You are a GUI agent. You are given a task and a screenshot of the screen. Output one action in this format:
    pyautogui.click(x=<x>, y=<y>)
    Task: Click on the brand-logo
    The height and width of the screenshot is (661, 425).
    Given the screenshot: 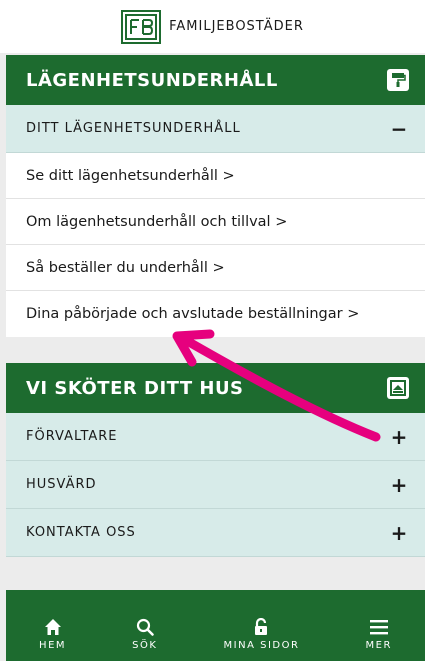 What is the action you would take?
    pyautogui.click(x=141, y=26)
    